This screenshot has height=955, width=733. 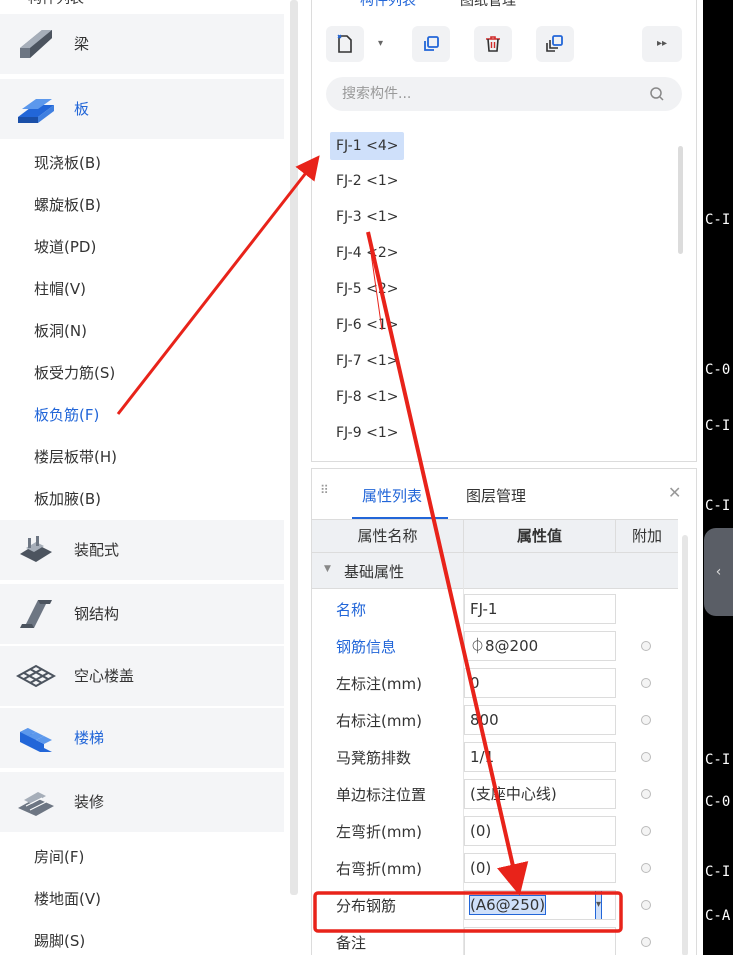 What do you see at coordinates (685, 745) in the screenshot?
I see `property-scrollbar` at bounding box center [685, 745].